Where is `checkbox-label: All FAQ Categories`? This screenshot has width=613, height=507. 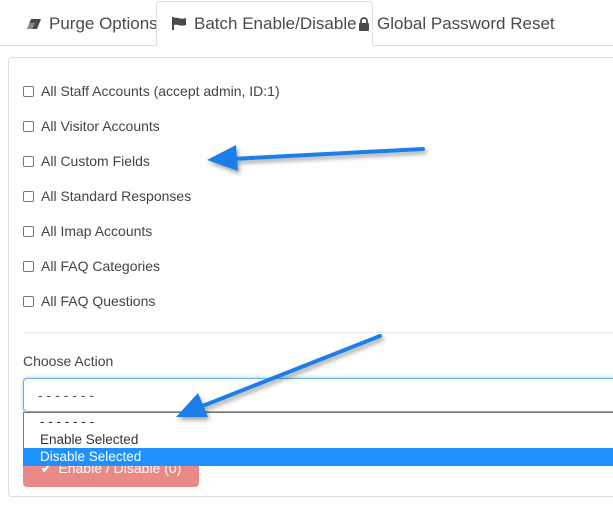 checkbox-label: All FAQ Categories is located at coordinates (101, 266).